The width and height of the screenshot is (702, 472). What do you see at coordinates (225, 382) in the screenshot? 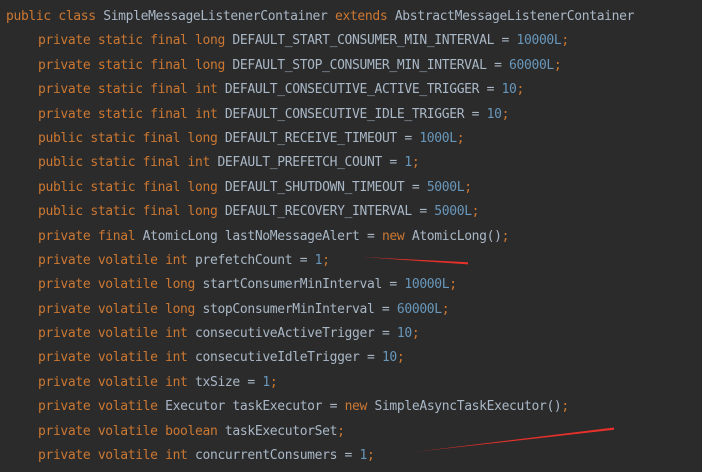
I see `field-declaration: txSize =` at bounding box center [225, 382].